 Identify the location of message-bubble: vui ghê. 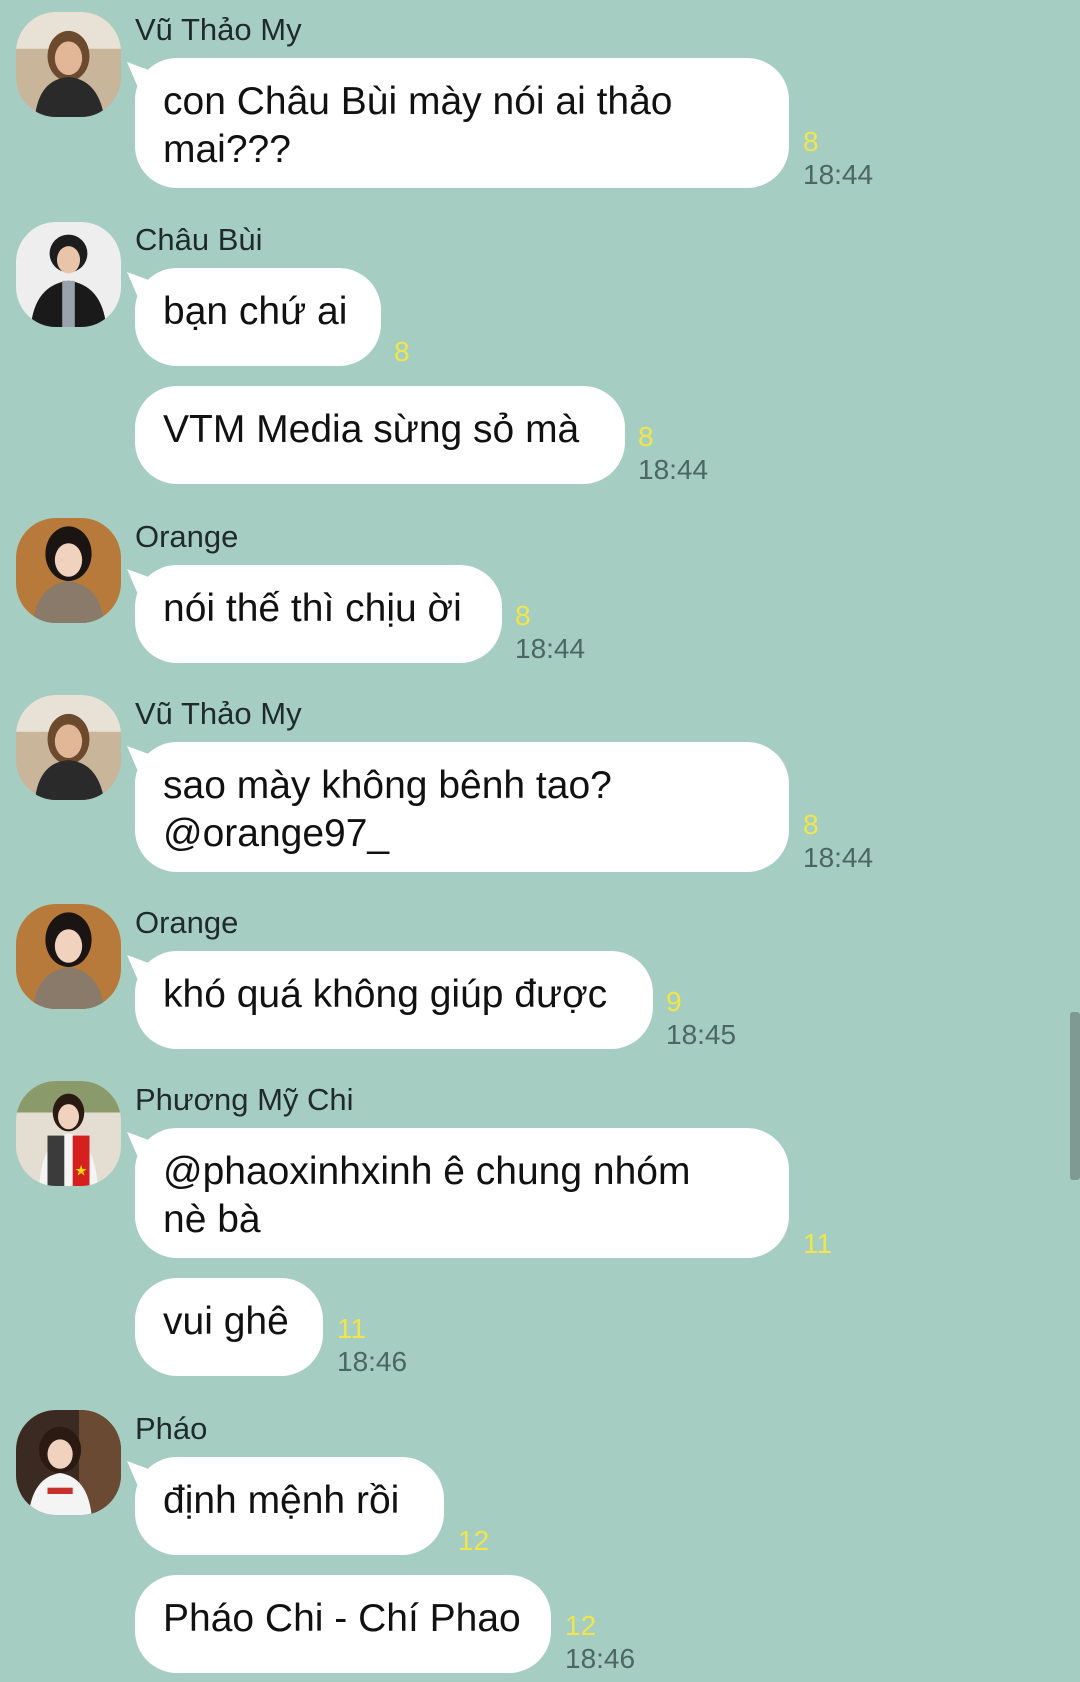
(229, 1327).